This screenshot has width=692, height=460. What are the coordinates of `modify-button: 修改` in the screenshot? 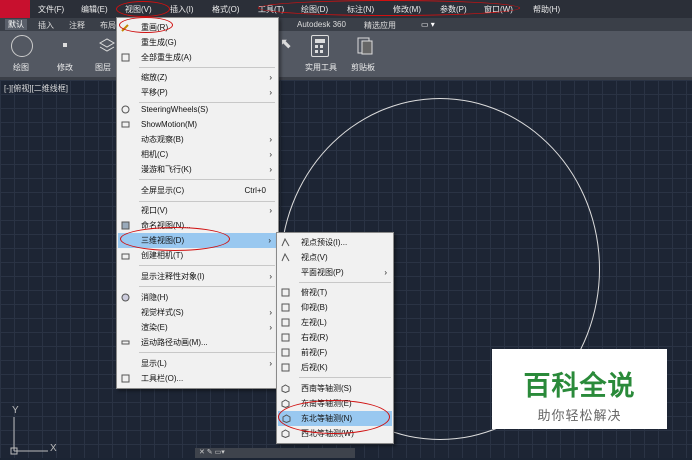 It's located at (65, 54).